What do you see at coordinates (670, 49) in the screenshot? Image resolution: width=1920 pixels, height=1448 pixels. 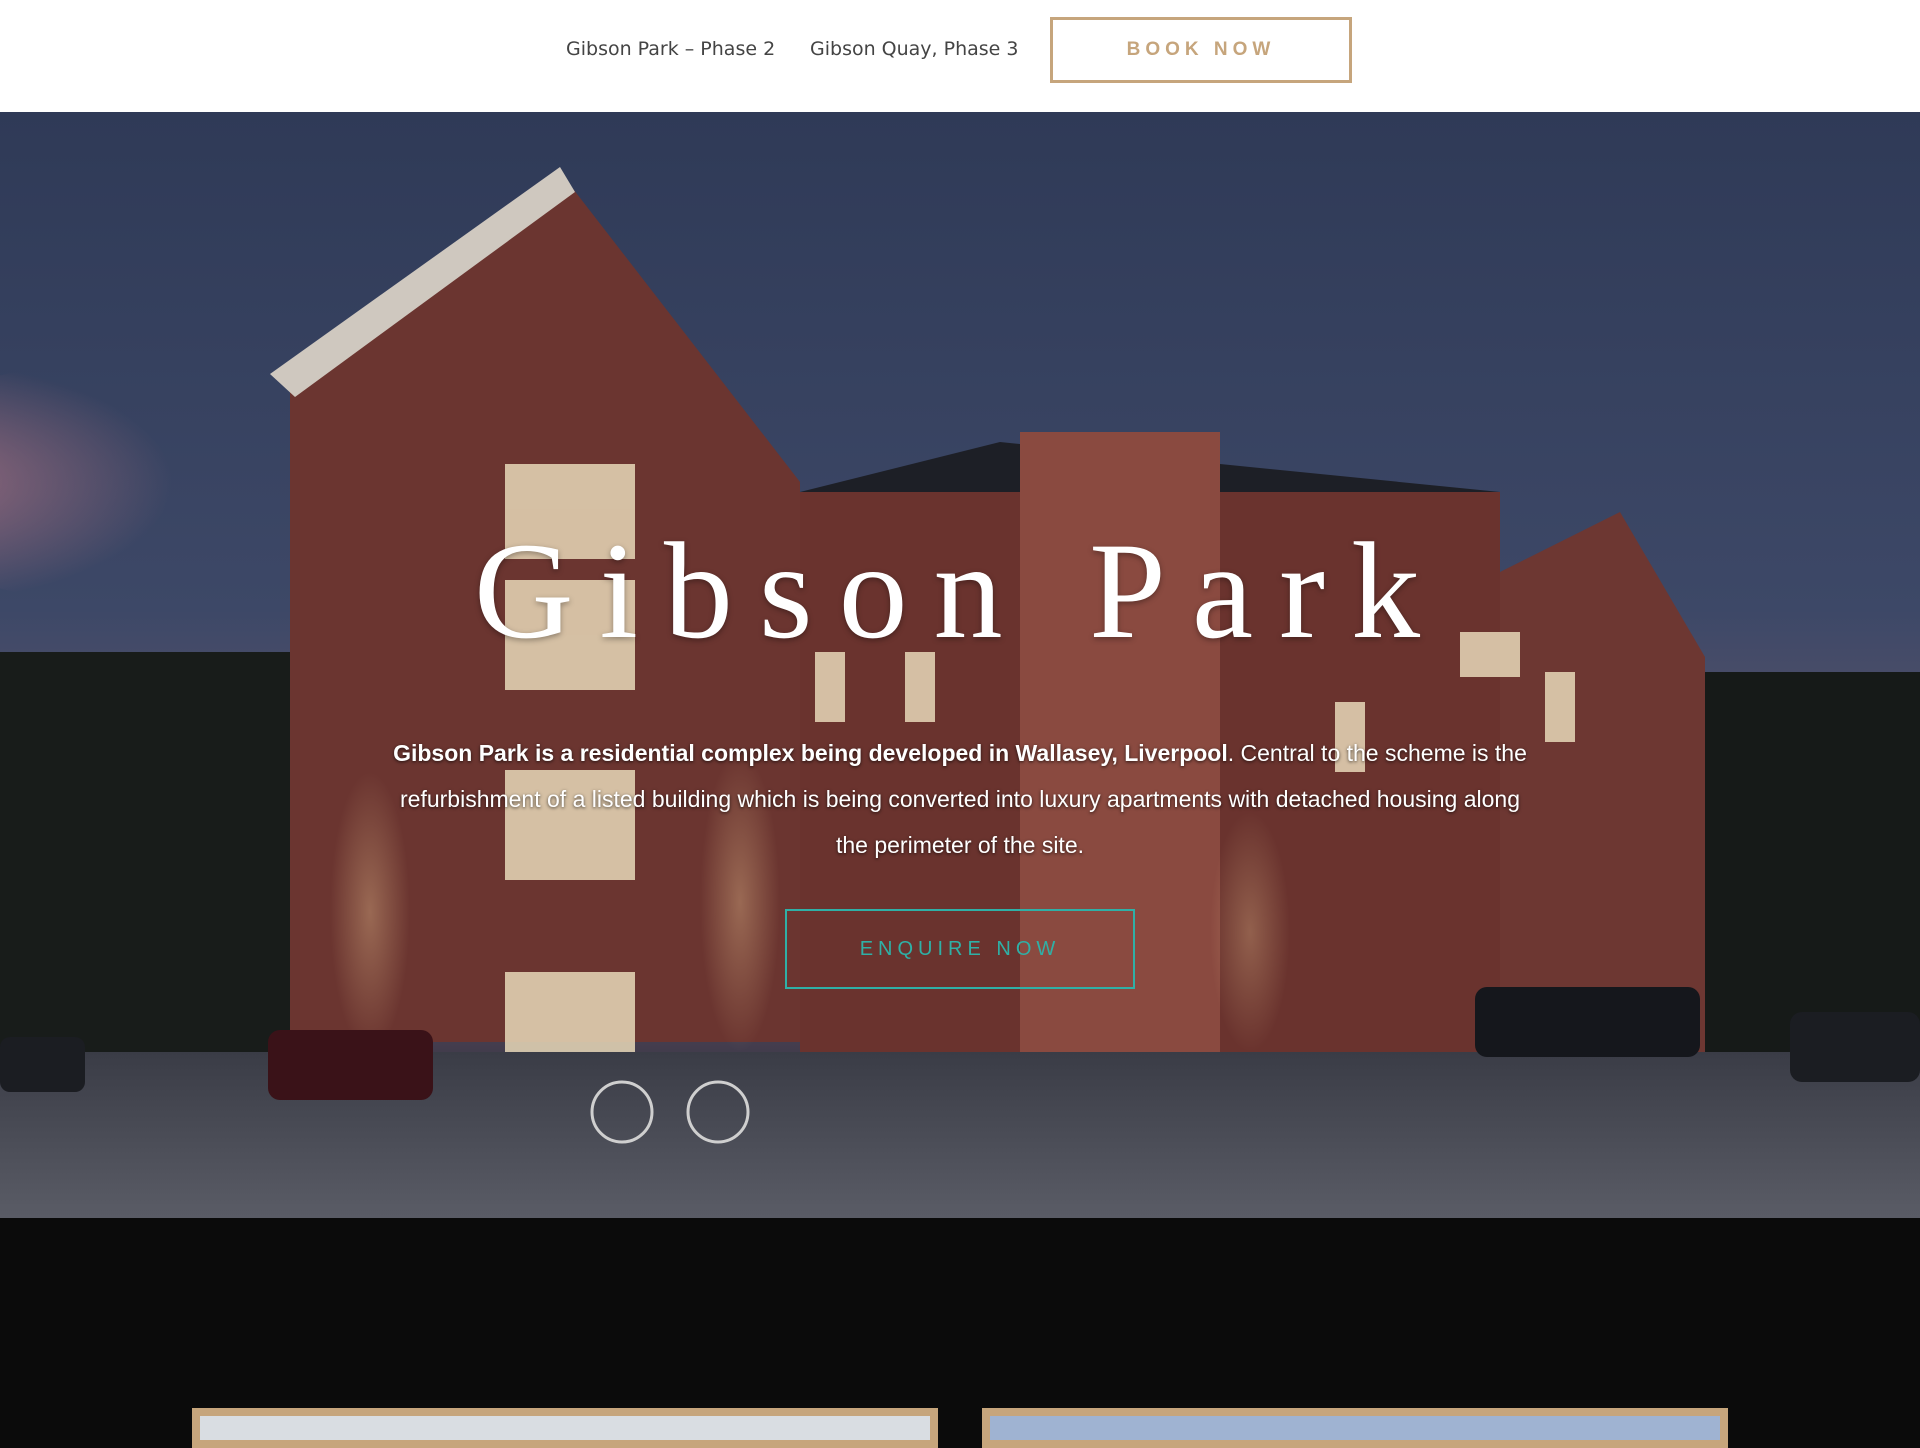 I see `nav-link-gibson-park-phase-2: Gibson Park – Phase 2` at bounding box center [670, 49].